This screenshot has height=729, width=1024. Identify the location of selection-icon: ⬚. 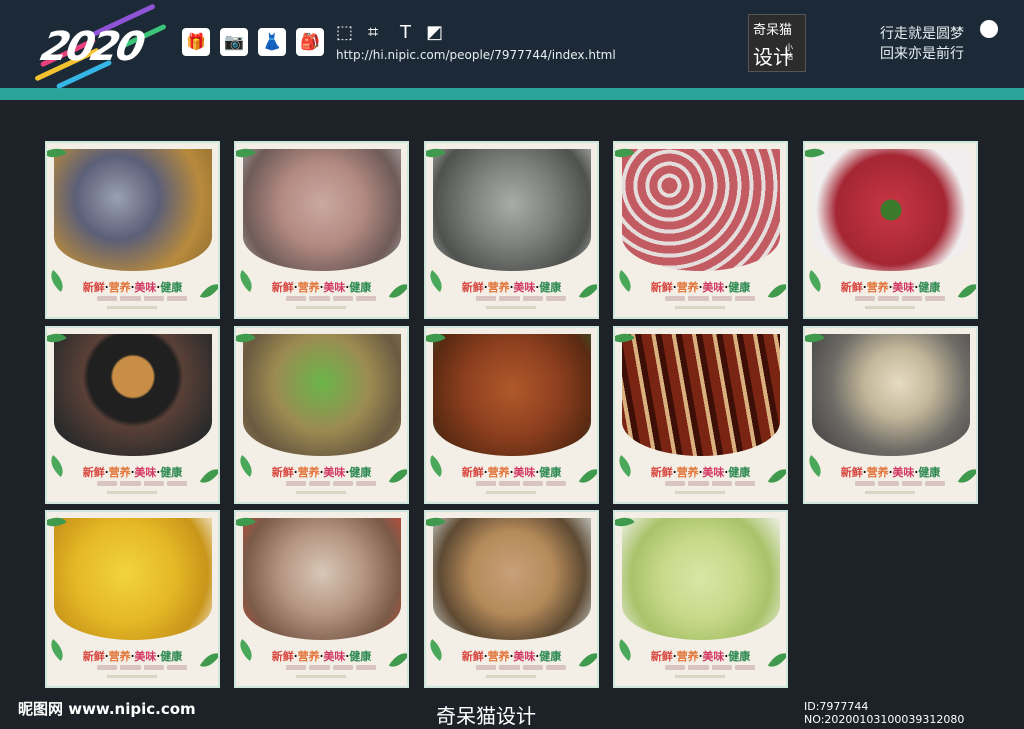
(344, 32).